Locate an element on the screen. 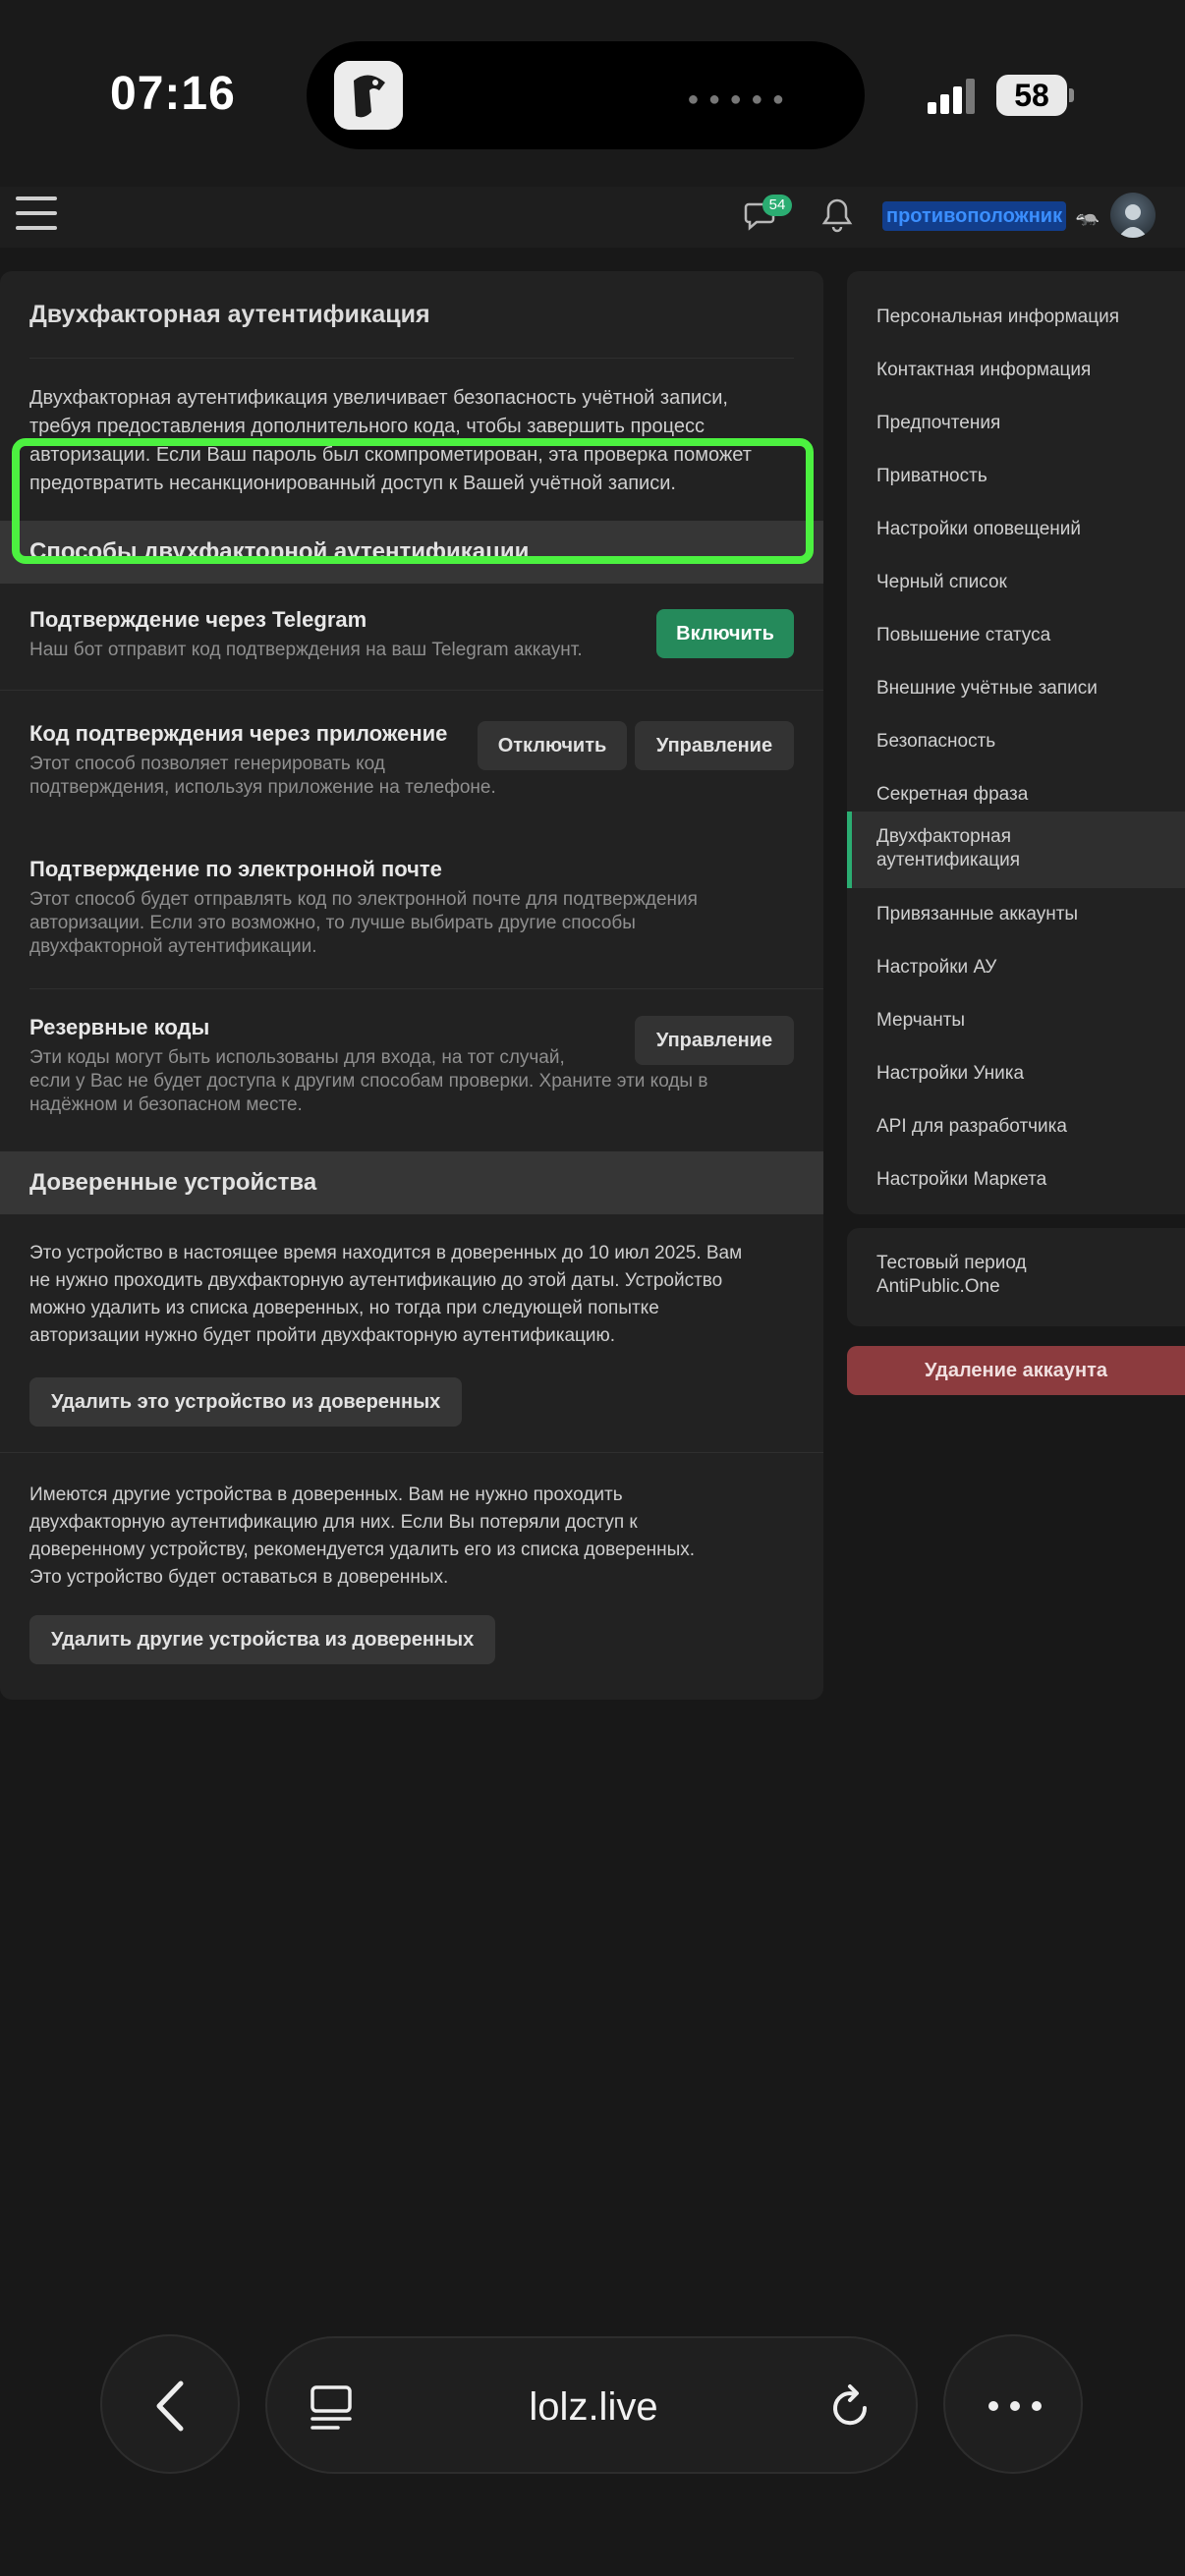  method-email-title: Подтверждение по электронной почте is located at coordinates (236, 869).